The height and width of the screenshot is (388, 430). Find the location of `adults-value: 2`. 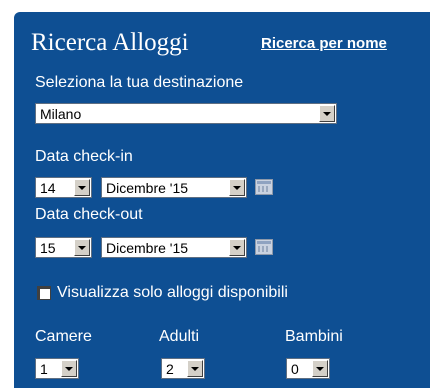

adults-value: 2 is located at coordinates (170, 369).